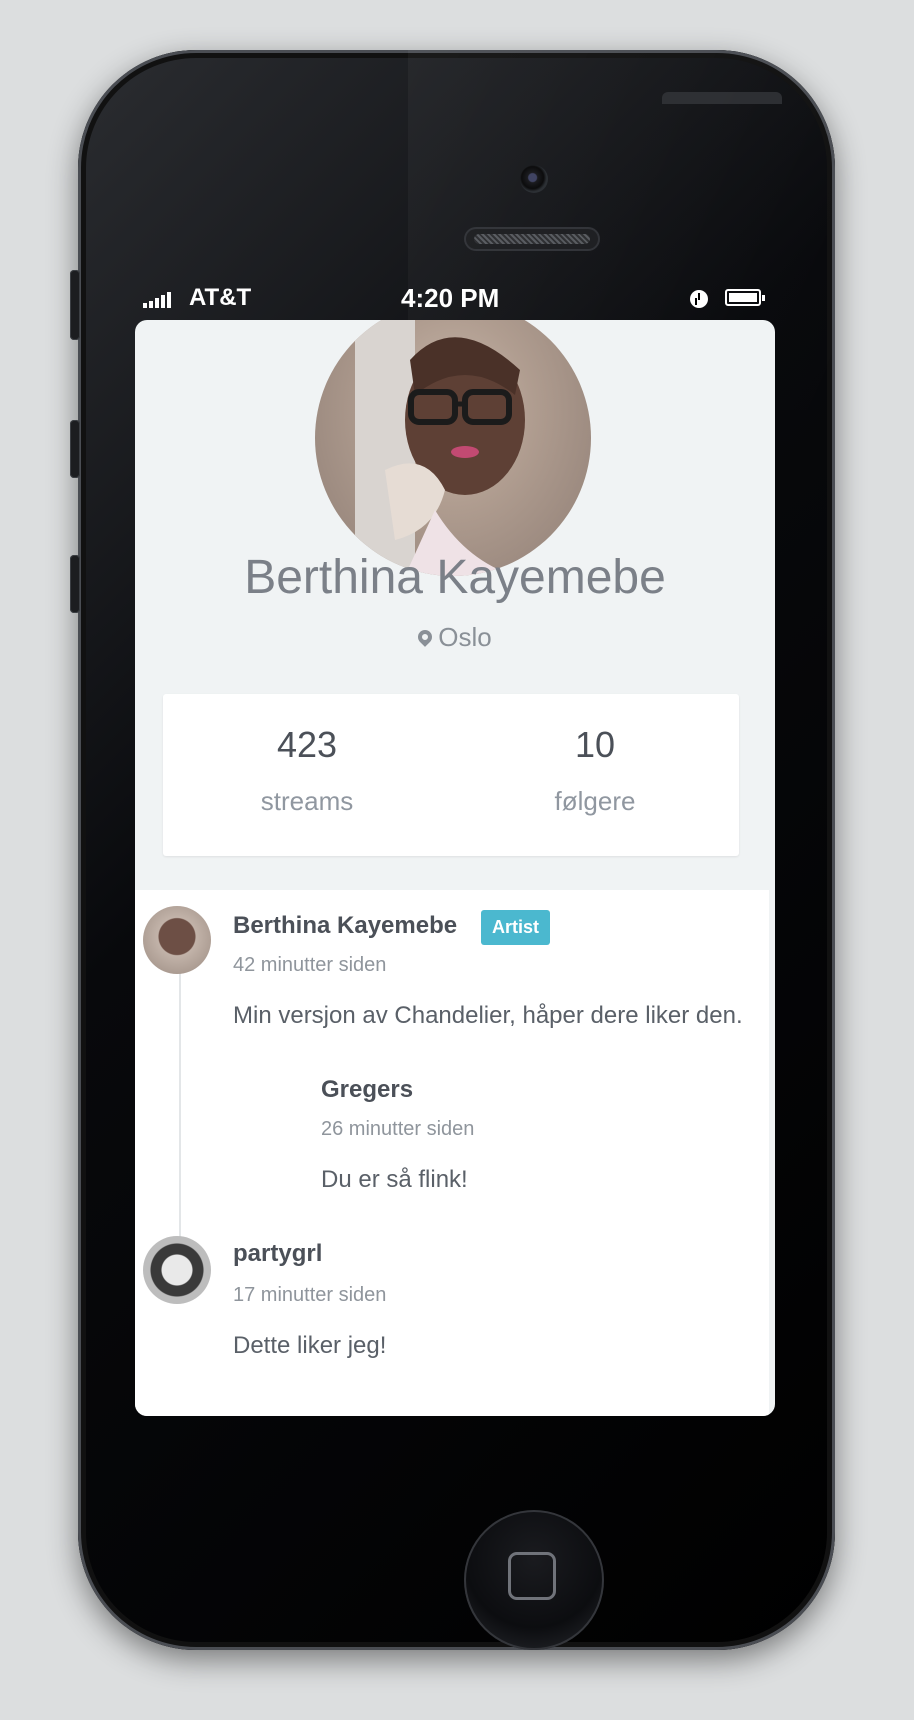 The image size is (914, 1720). I want to click on profile-avatar, so click(453, 448).